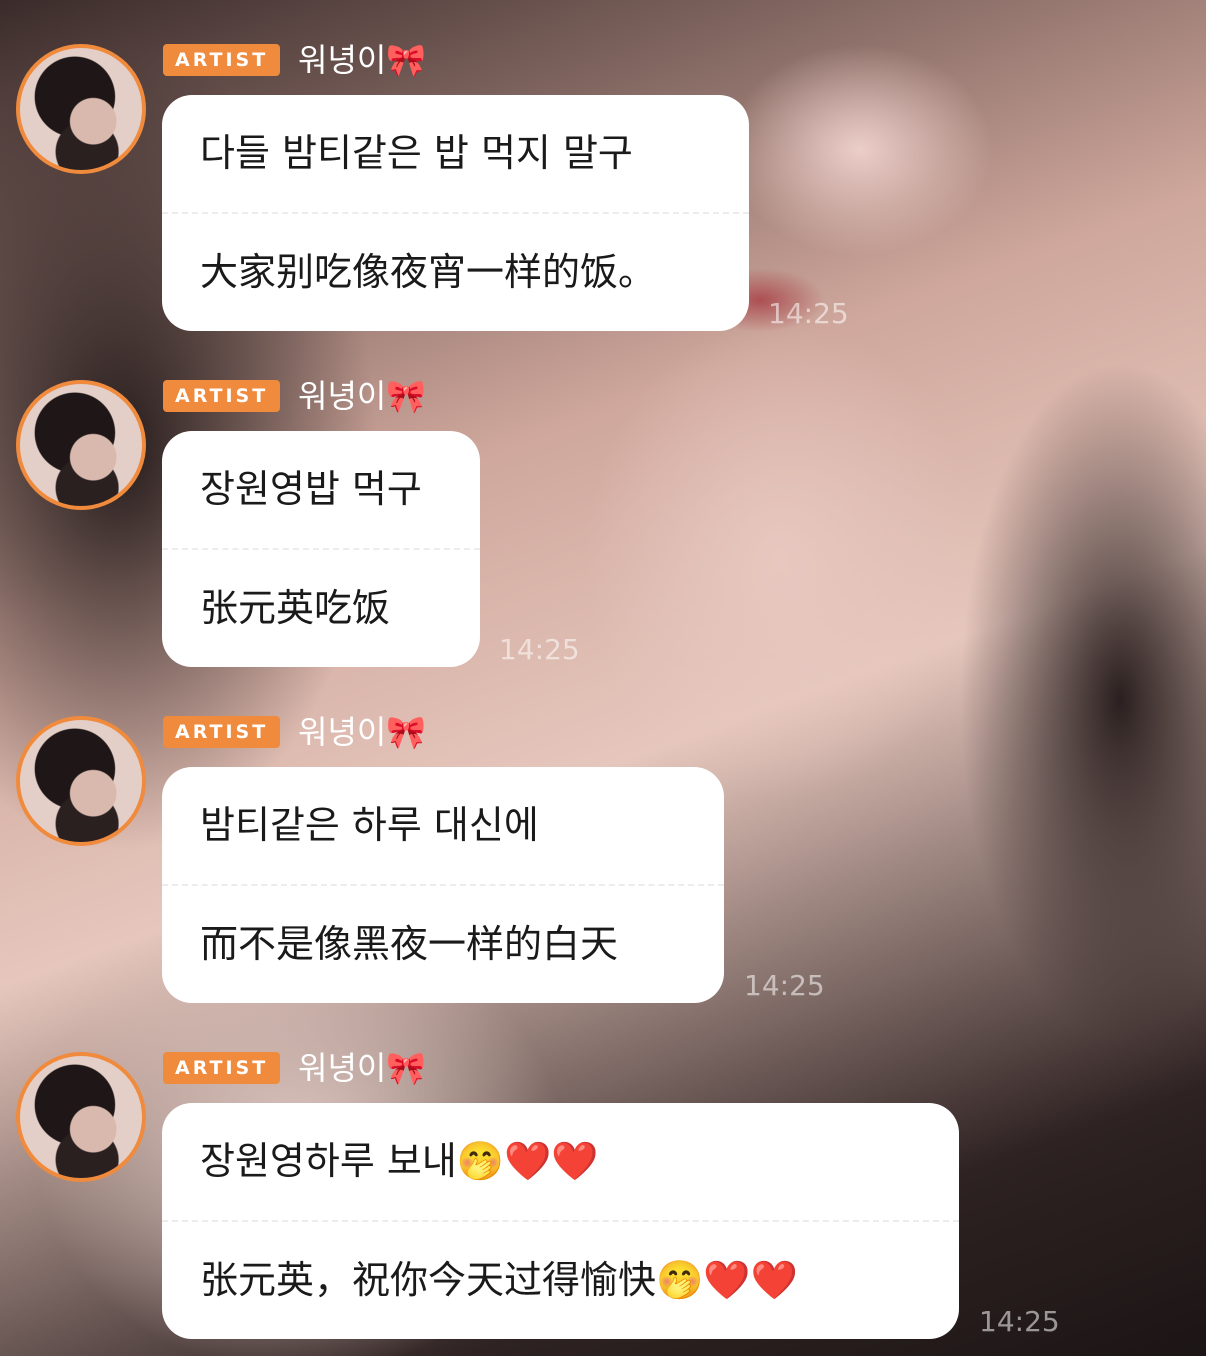 The height and width of the screenshot is (1356, 1206). Describe the element at coordinates (295, 608) in the screenshot. I see `translated-text: 张元英吃饭` at that location.